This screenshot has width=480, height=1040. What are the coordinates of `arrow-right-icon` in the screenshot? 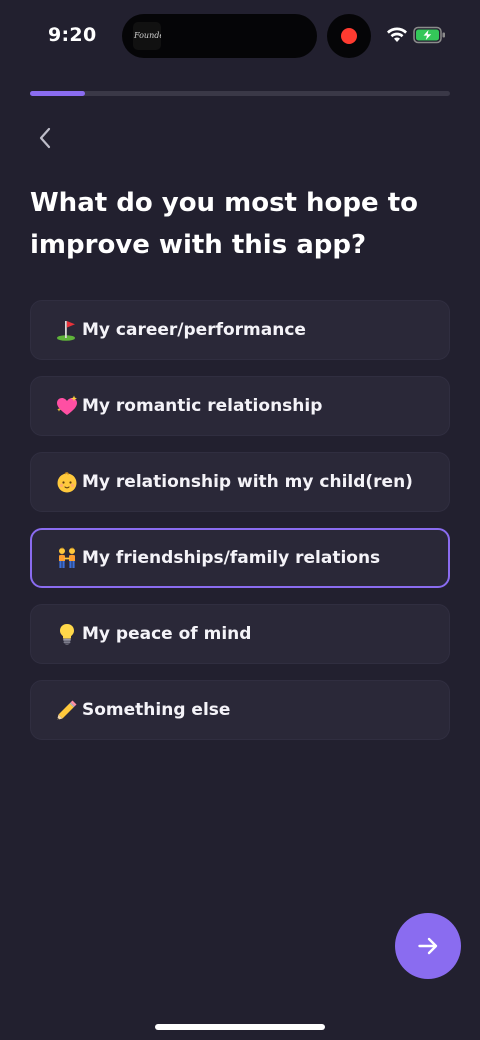 It's located at (428, 946).